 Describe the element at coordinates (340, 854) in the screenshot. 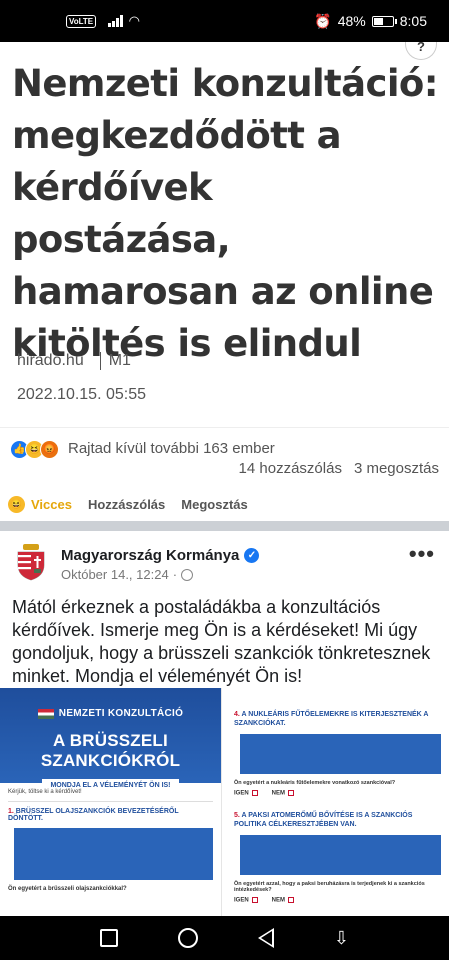

I see `question-5-body` at that location.